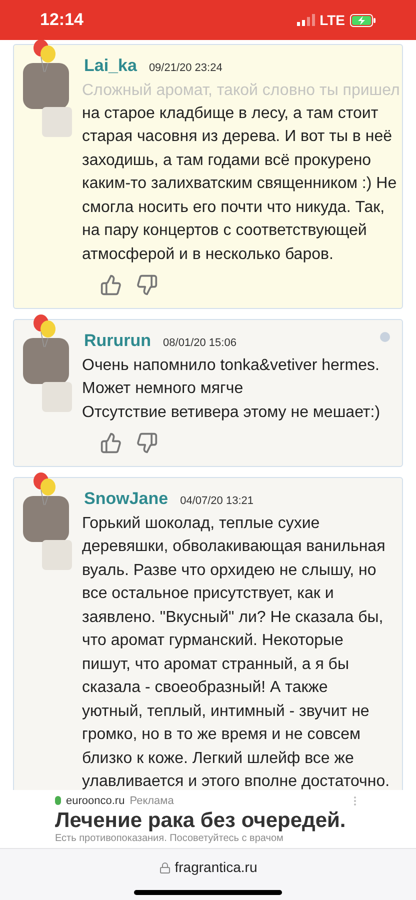  I want to click on url-text: fragrantica.ru, so click(216, 867).